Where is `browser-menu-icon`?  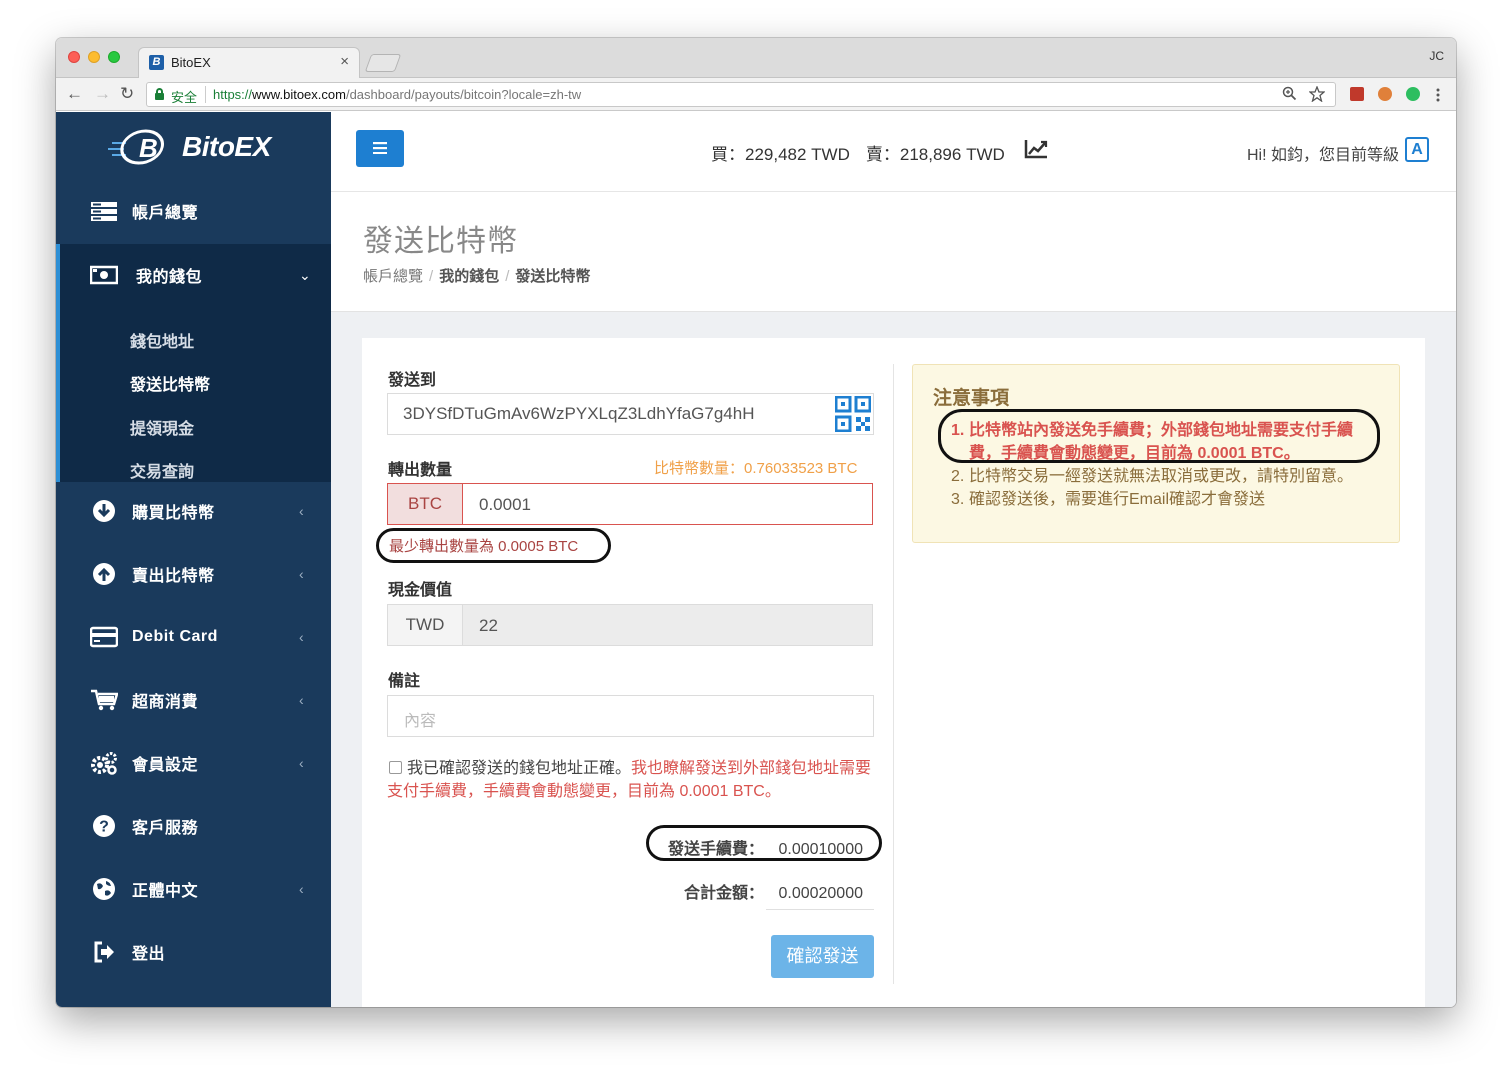
browser-menu-icon is located at coordinates (1438, 95).